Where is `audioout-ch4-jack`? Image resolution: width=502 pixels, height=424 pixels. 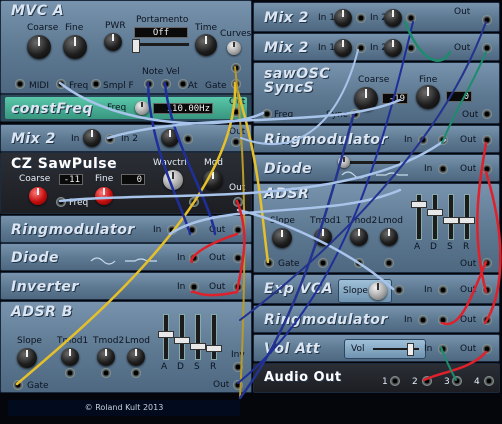 audioout-ch4-jack is located at coordinates (489, 381).